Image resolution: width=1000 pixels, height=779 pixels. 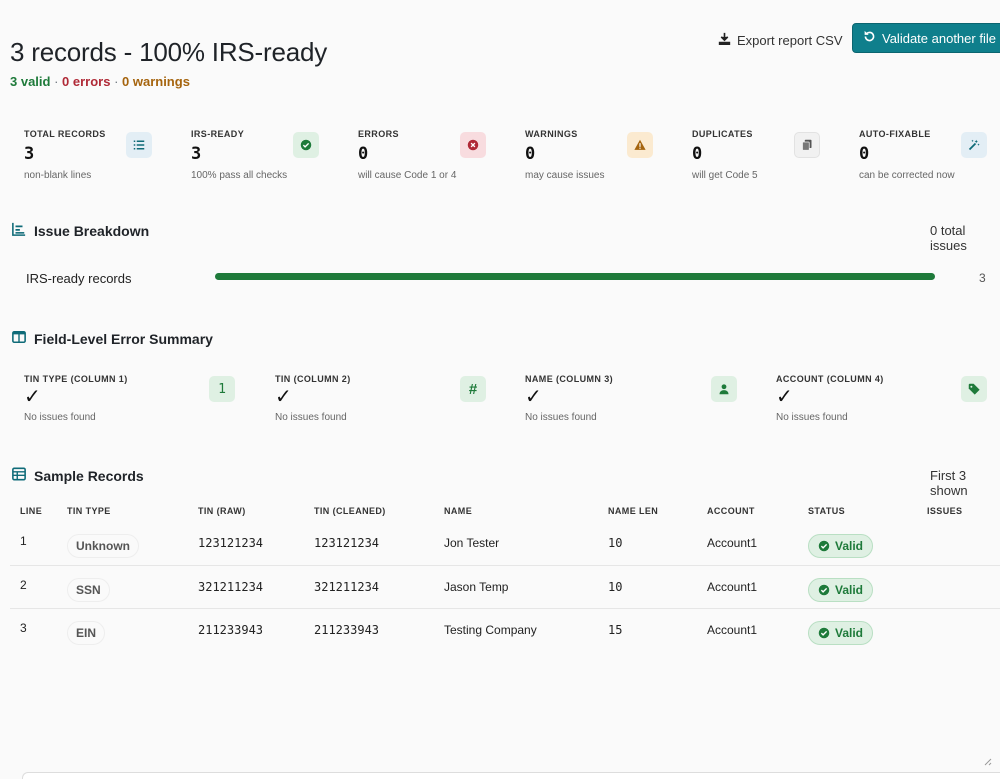 What do you see at coordinates (657, 629) in the screenshot?
I see `name-length-cell: 15` at bounding box center [657, 629].